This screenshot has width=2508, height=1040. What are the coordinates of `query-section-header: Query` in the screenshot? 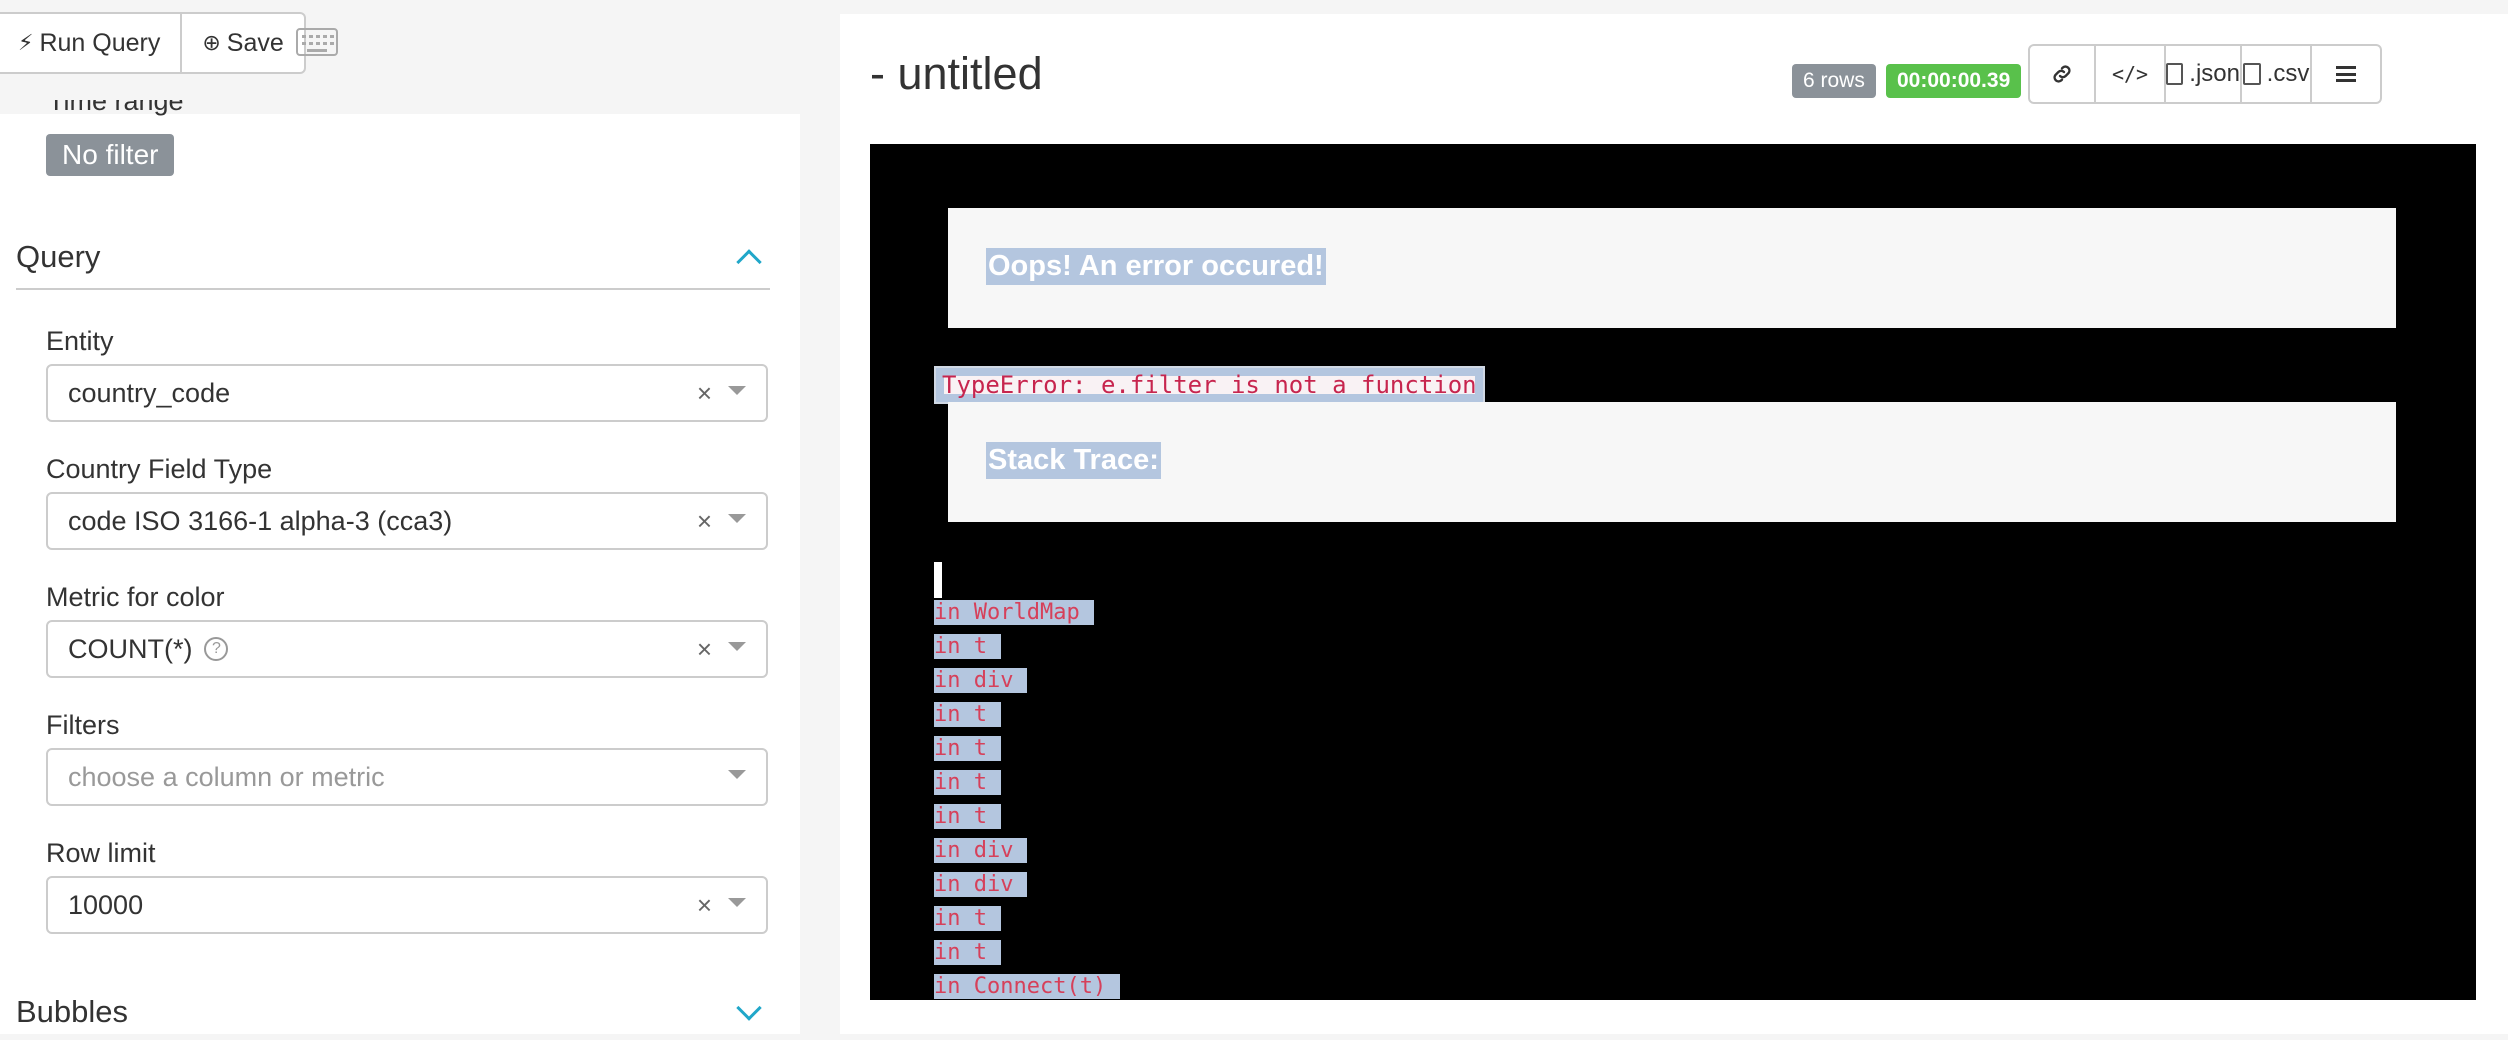 It's located at (393, 258).